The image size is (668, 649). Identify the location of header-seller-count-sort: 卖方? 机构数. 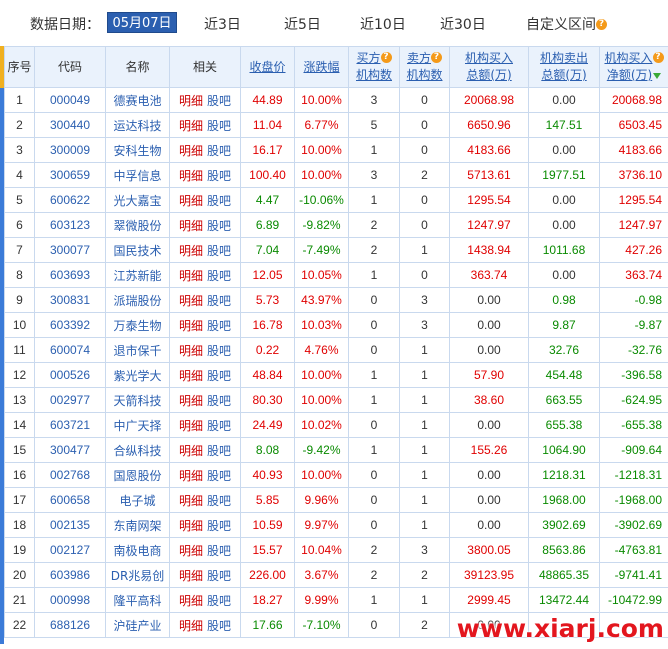
(424, 67).